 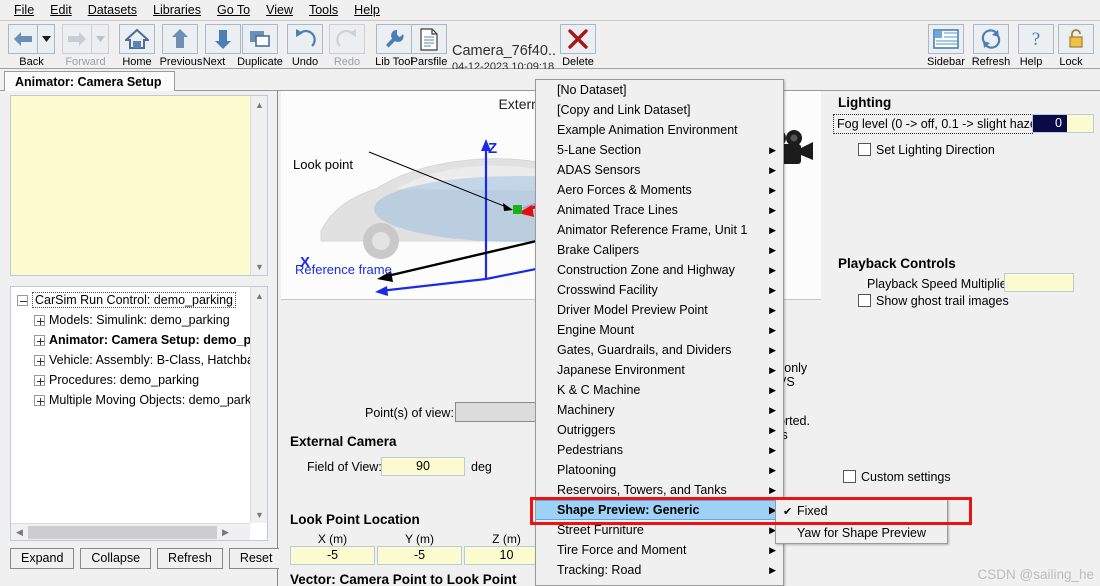 What do you see at coordinates (659, 430) in the screenshot?
I see `menu-item-outriggers: Outriggers ▶` at bounding box center [659, 430].